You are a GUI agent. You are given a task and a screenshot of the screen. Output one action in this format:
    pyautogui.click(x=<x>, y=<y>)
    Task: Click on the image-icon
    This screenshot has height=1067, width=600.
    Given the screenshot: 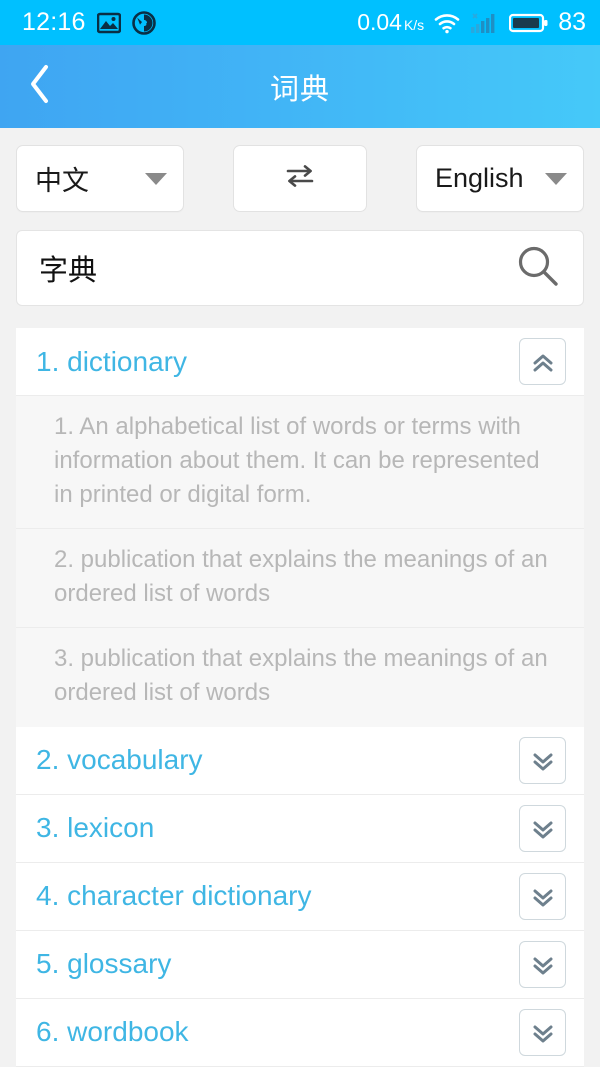 What is the action you would take?
    pyautogui.click(x=108, y=23)
    